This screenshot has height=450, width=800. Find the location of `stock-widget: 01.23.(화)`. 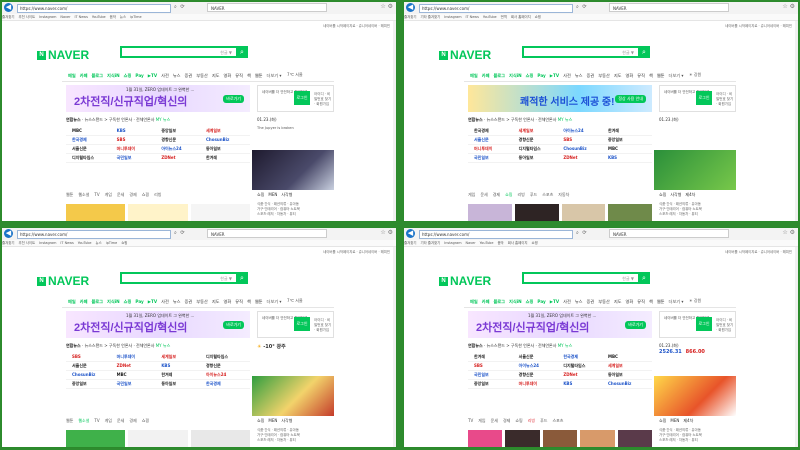

stock-widget: 01.23.(화) is located at coordinates (697, 120).